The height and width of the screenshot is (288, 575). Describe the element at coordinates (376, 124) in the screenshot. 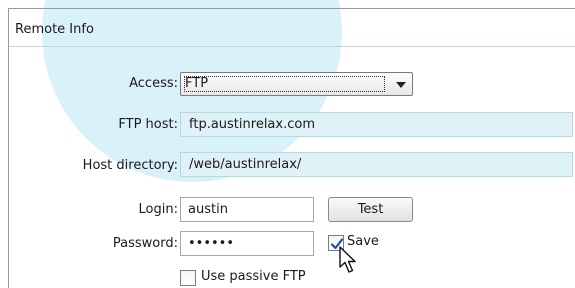

I see `ftp-host-field: ftp.austinrelax.com` at that location.